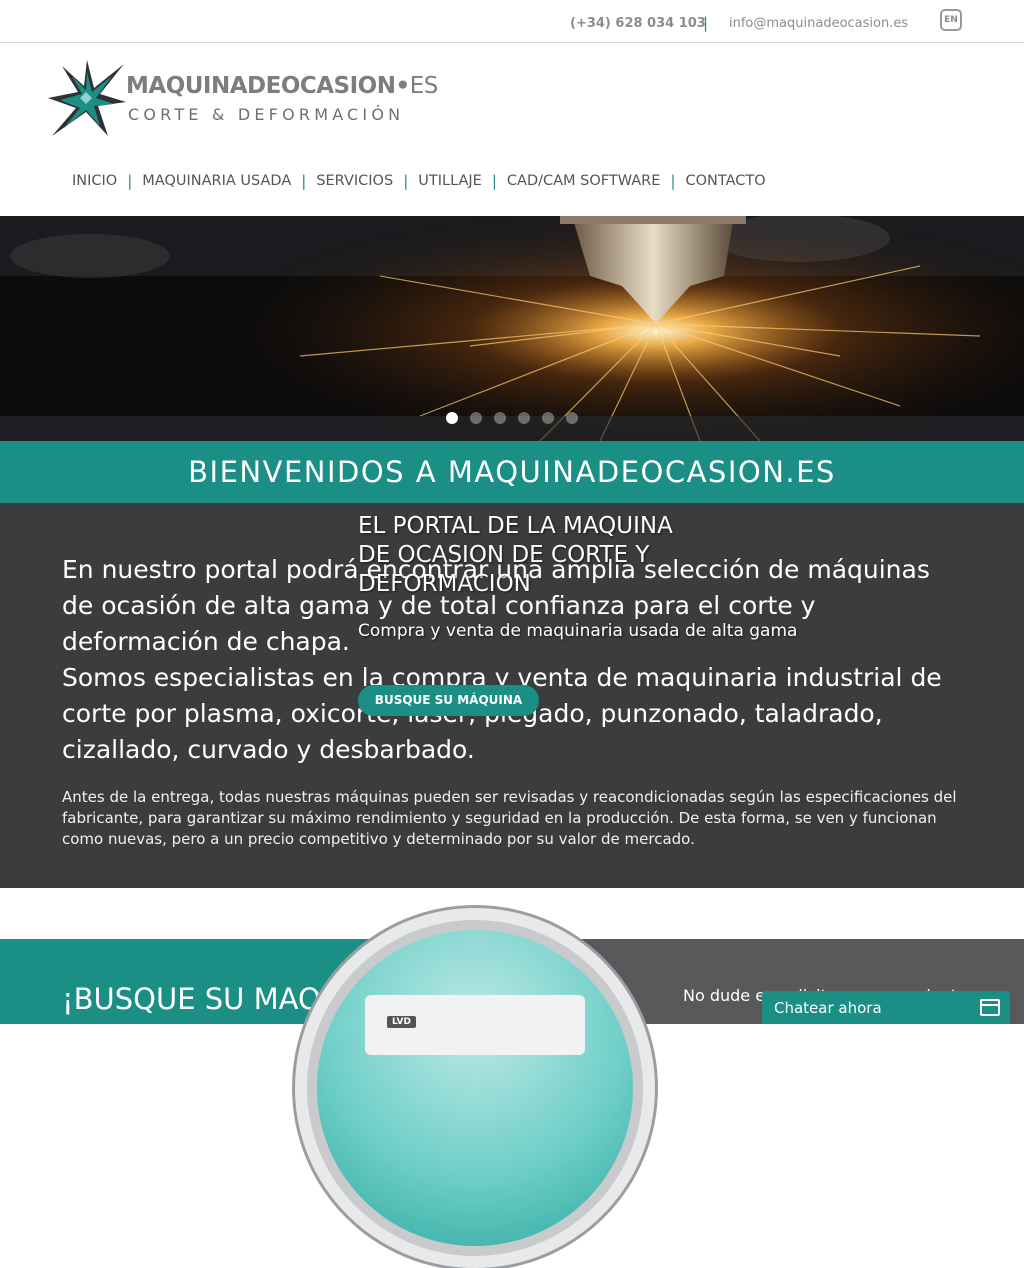 This screenshot has width=1024, height=1268. Describe the element at coordinates (726, 181) in the screenshot. I see `nav-item-contacto: CONTACTO` at that location.